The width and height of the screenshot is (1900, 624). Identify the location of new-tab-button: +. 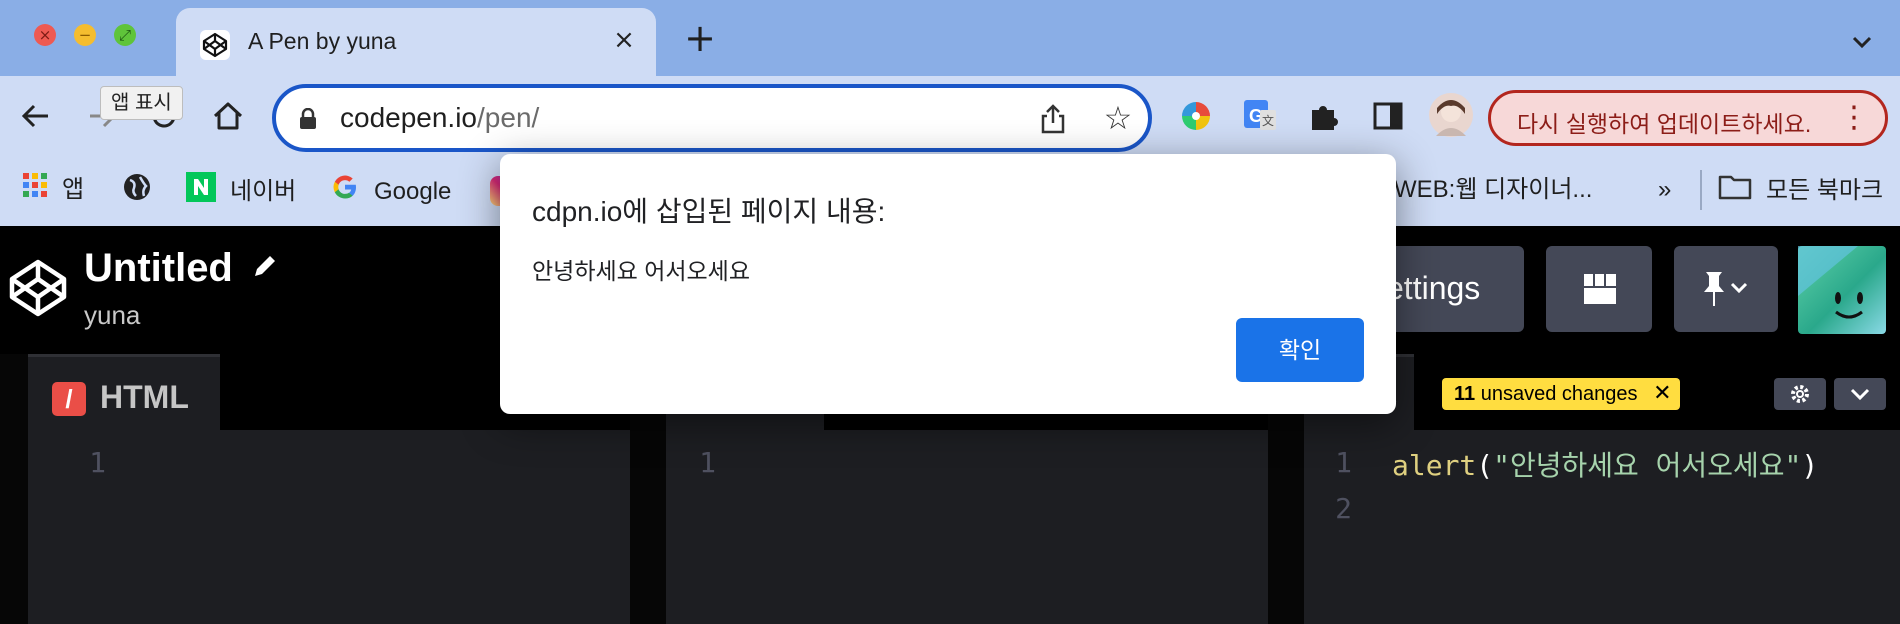
(700, 38).